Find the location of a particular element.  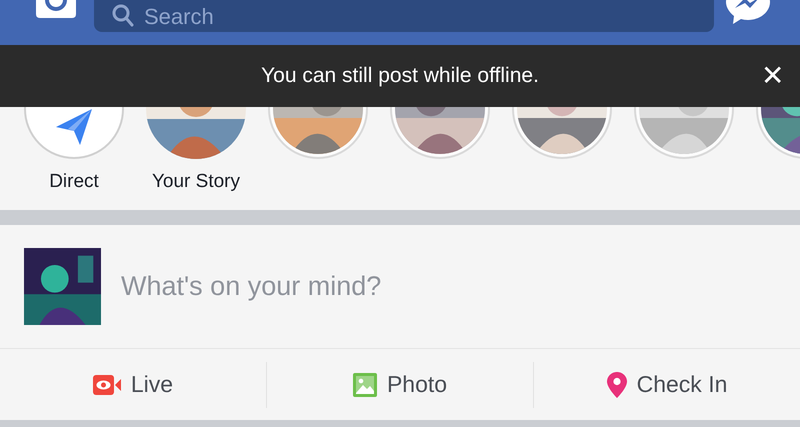

video-camera-icon is located at coordinates (106, 384).